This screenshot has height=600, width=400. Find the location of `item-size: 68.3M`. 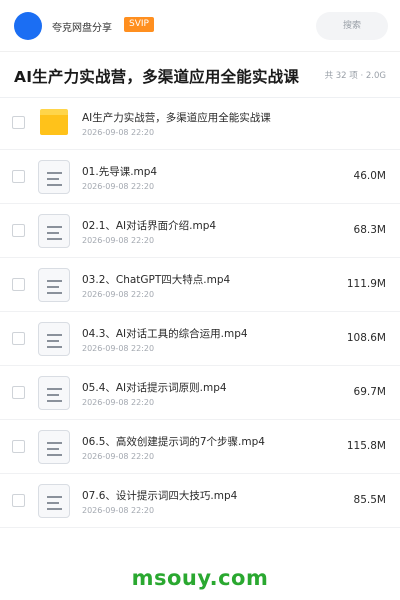

item-size: 68.3M is located at coordinates (369, 230).